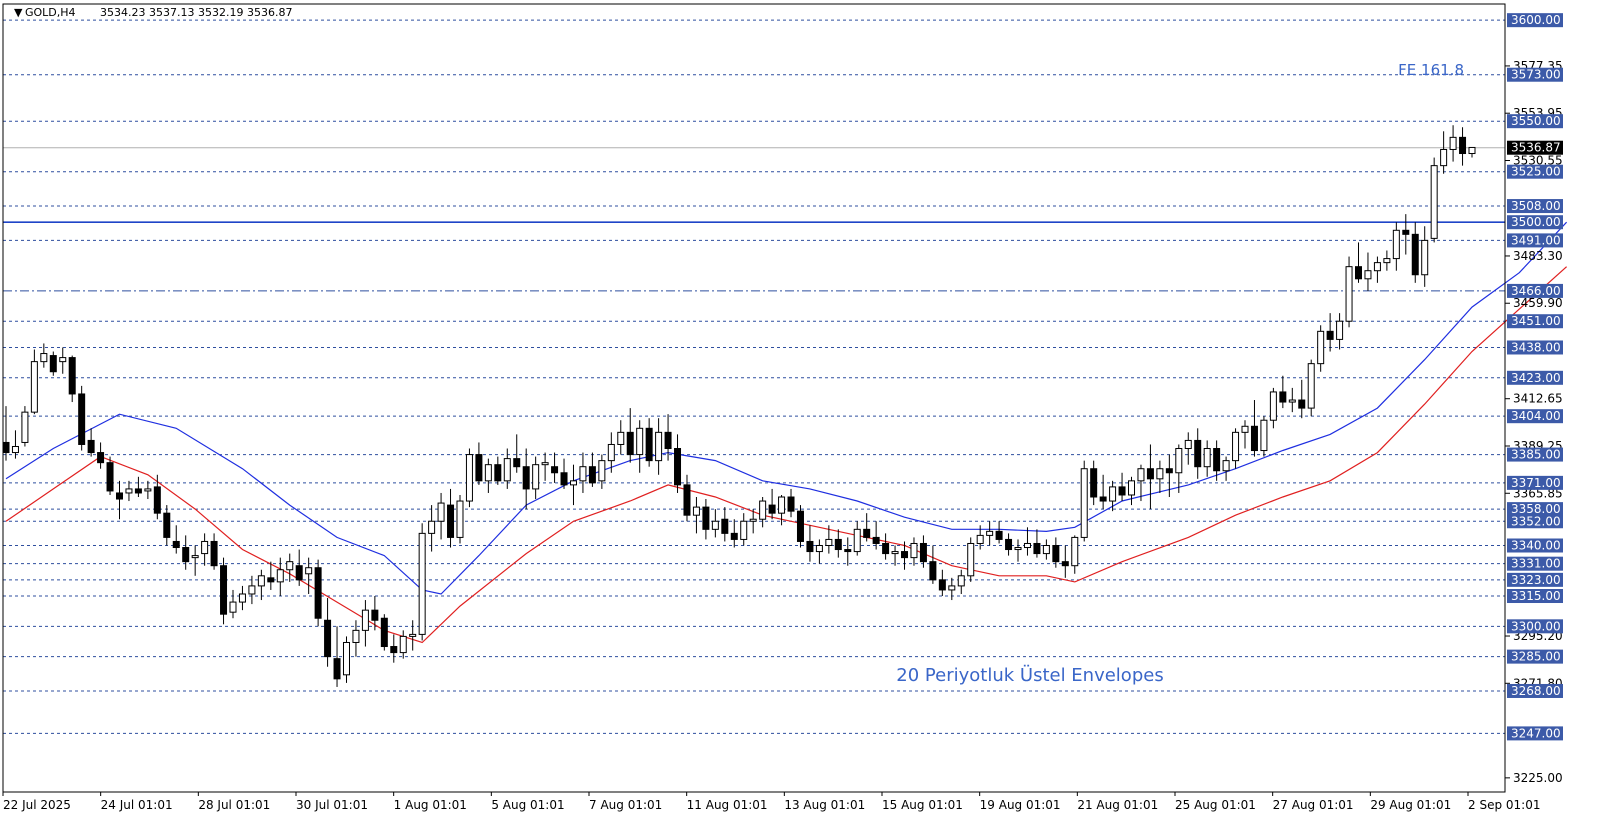 The image size is (1614, 840). I want to click on x-tick-label: 13 Aug 01:01, so click(824, 805).